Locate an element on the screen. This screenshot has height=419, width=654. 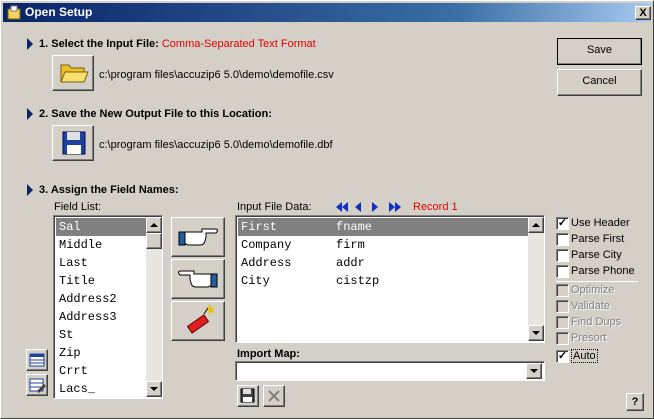
chevron-down-icon is located at coordinates (534, 371).